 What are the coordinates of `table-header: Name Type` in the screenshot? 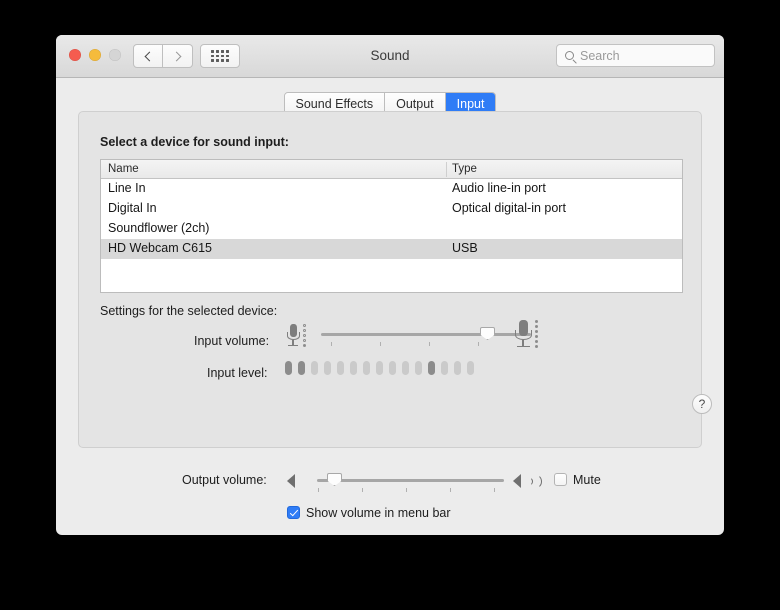 It's located at (391, 169).